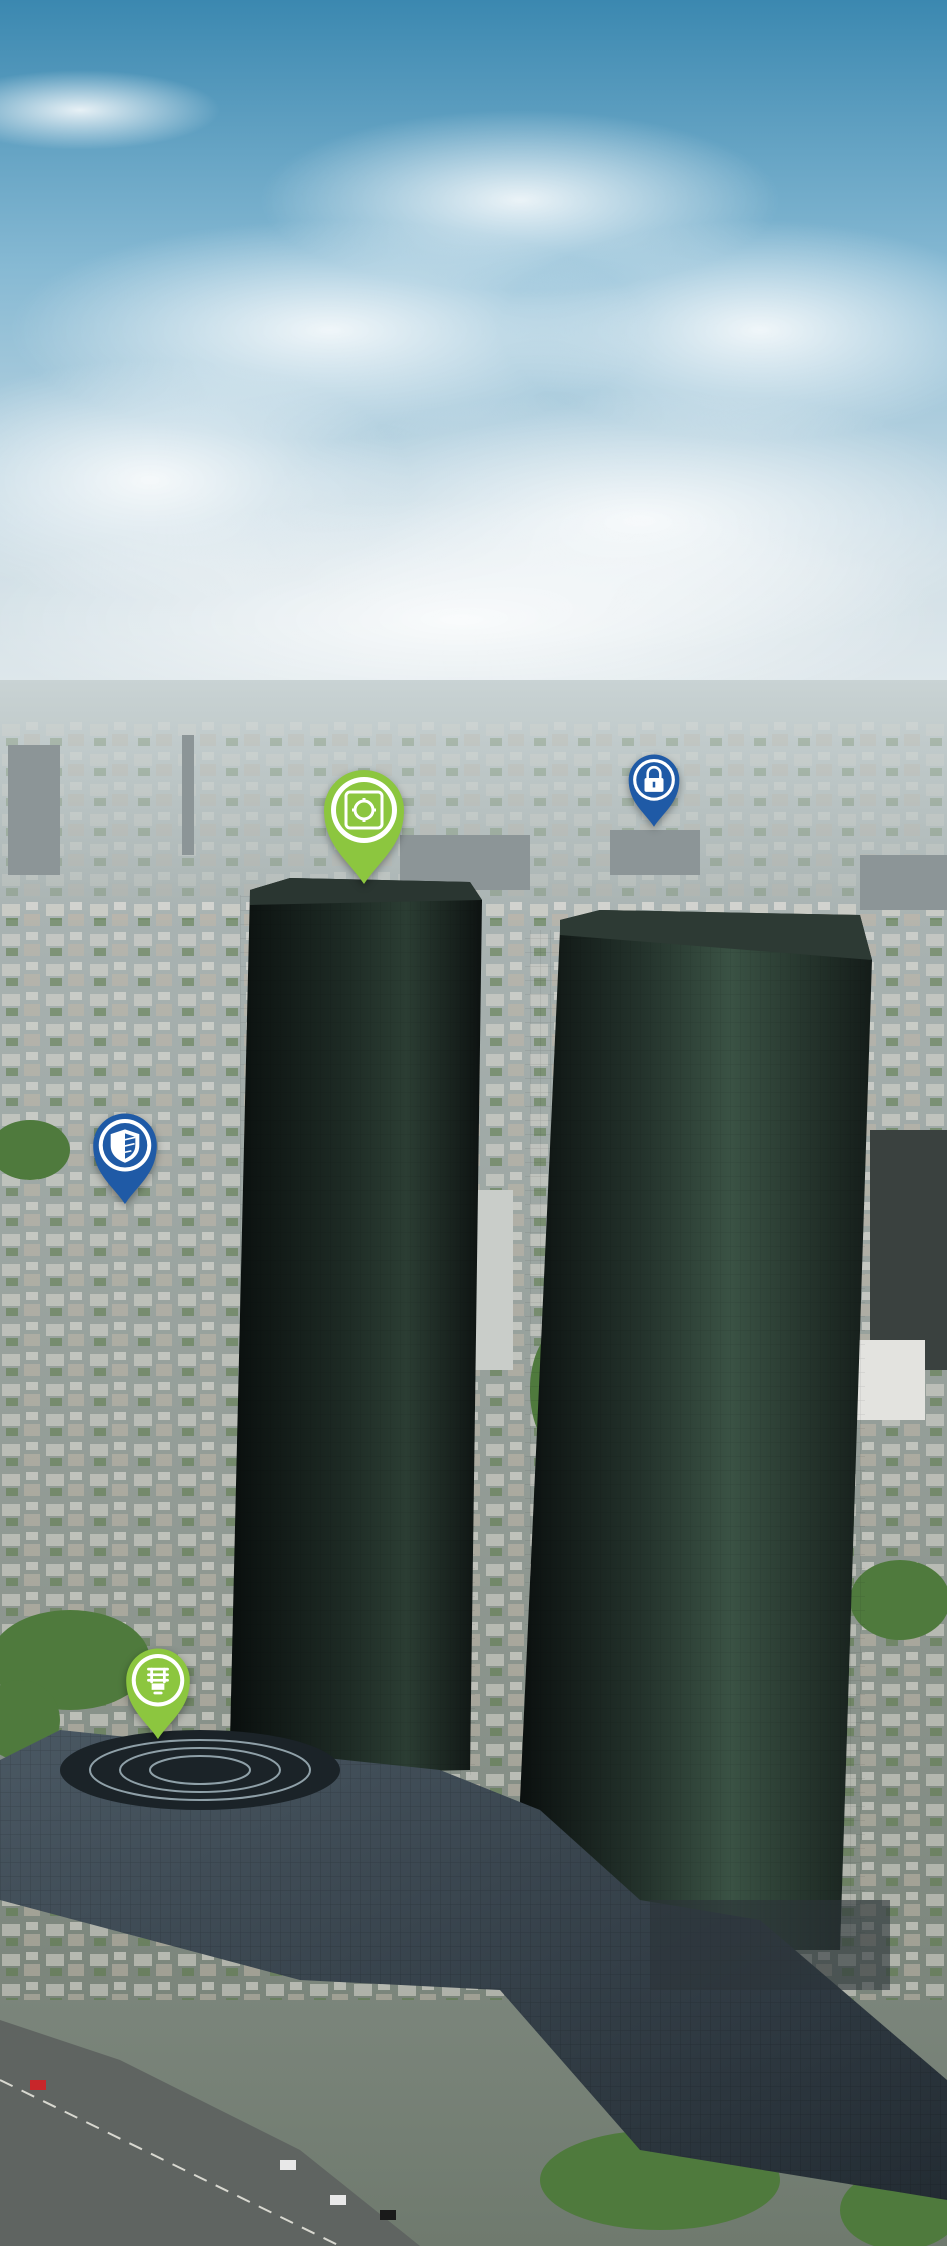  I want to click on left-tower, so click(356, 1326).